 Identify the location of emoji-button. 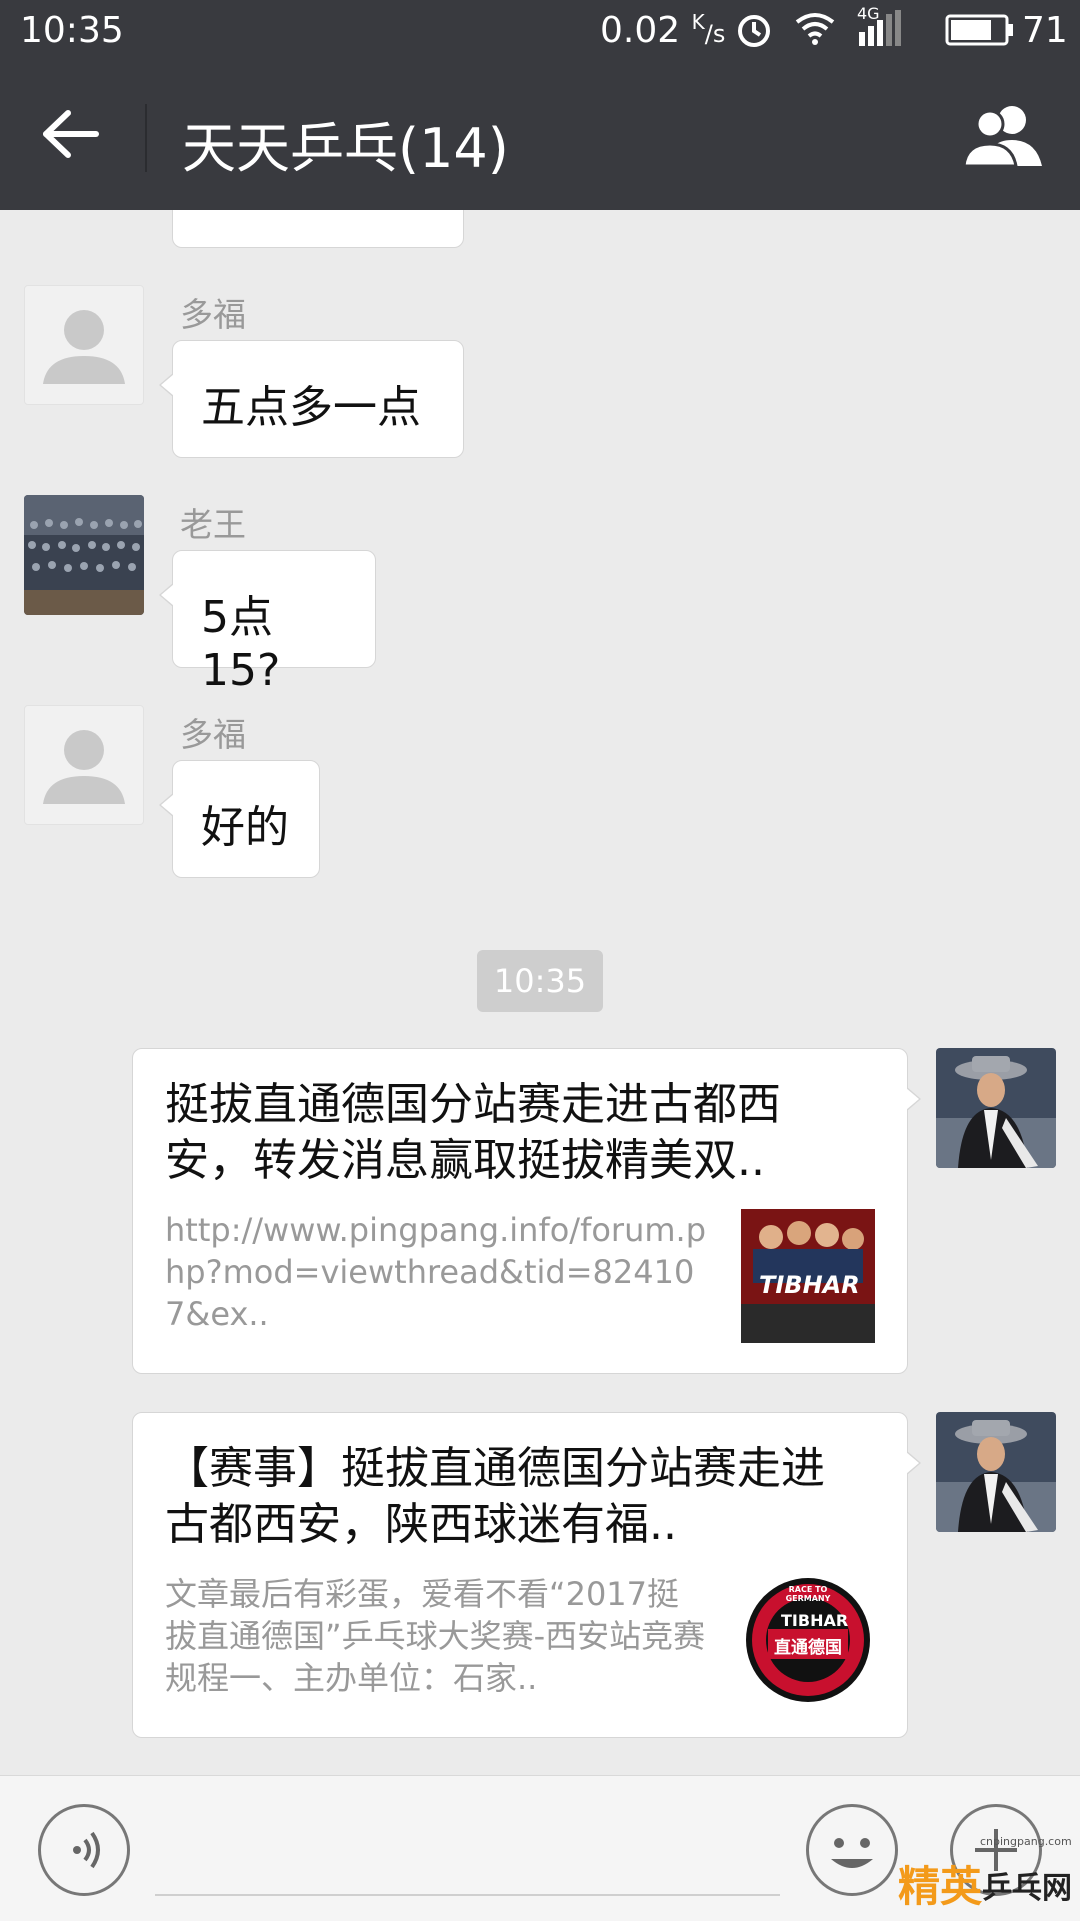
(852, 1850).